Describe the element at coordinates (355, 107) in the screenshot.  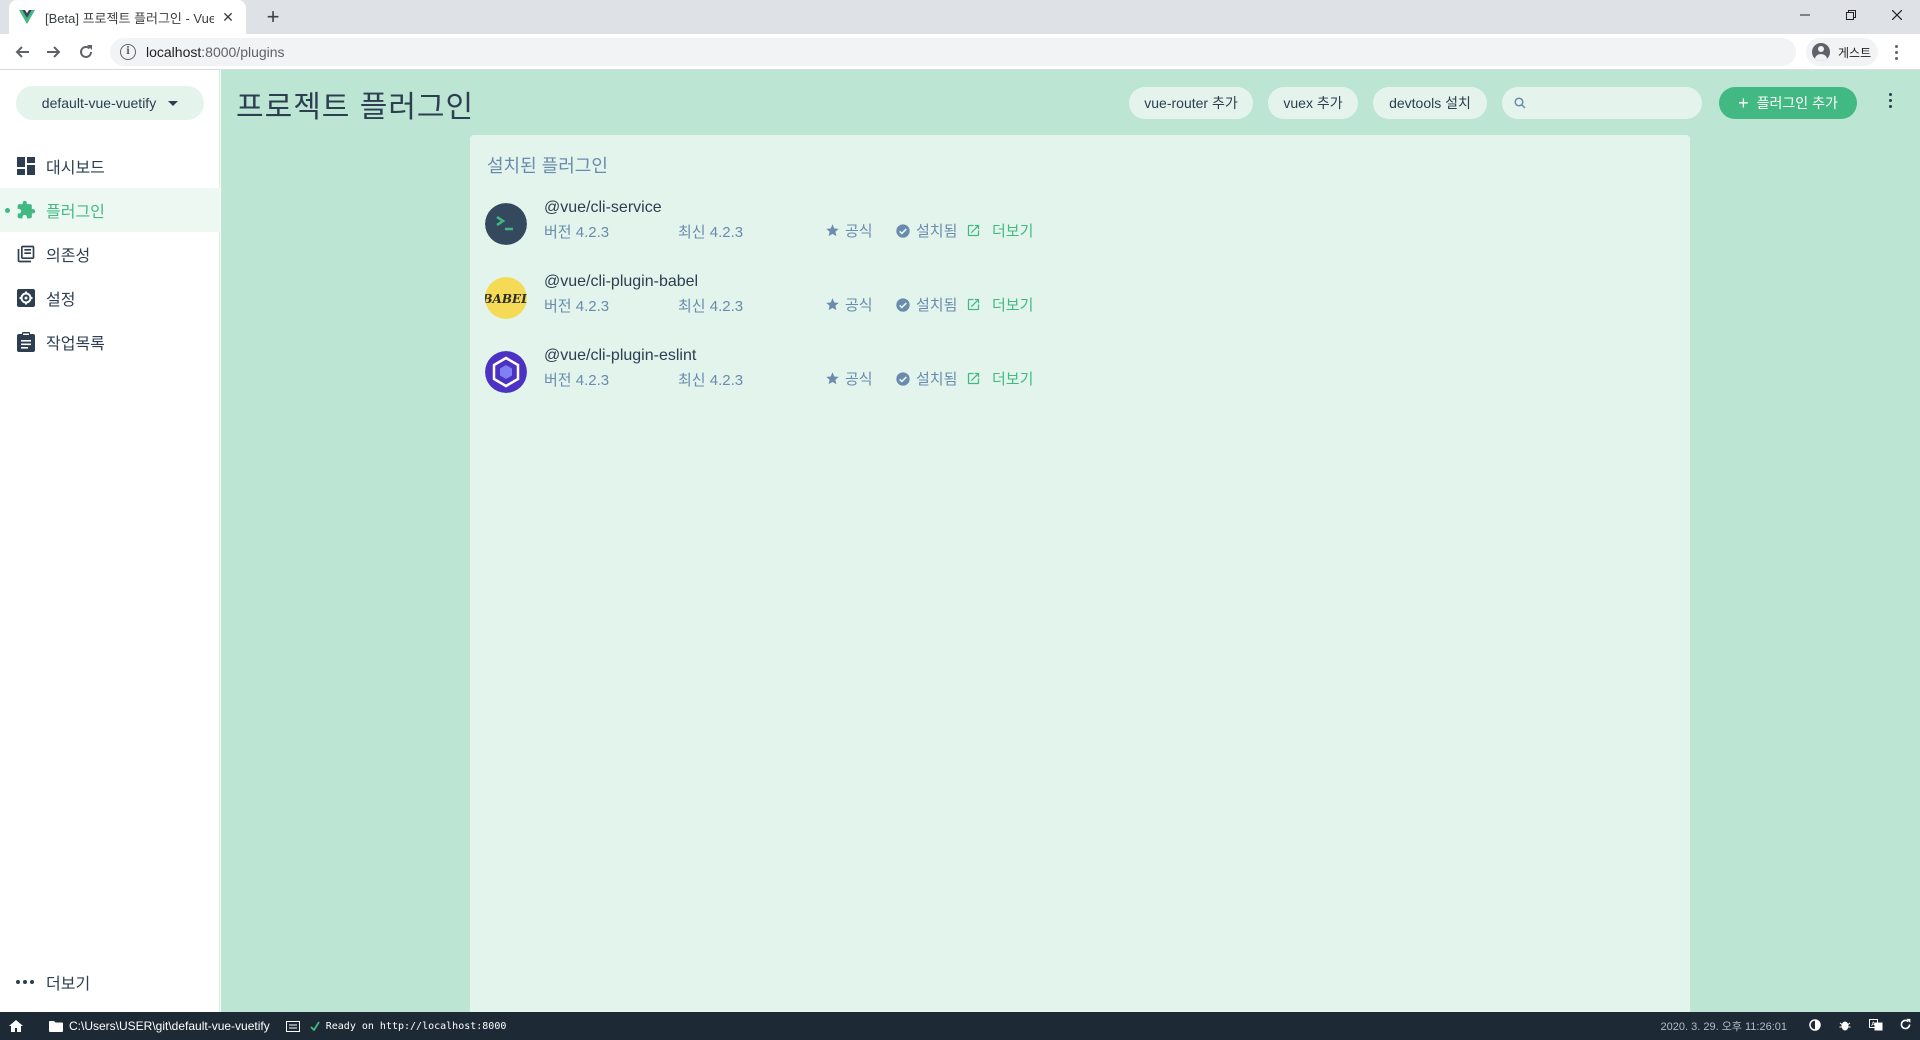
I see `page-title: 프로젝트 플러그인` at that location.